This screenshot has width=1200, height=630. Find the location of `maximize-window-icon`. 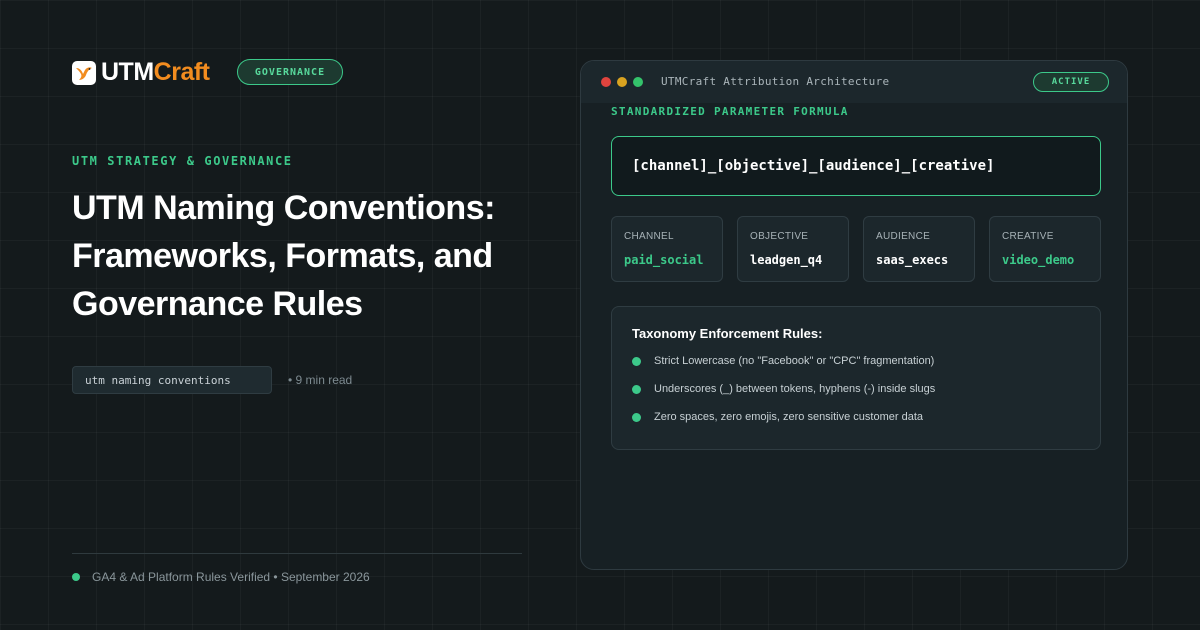

maximize-window-icon is located at coordinates (638, 82).